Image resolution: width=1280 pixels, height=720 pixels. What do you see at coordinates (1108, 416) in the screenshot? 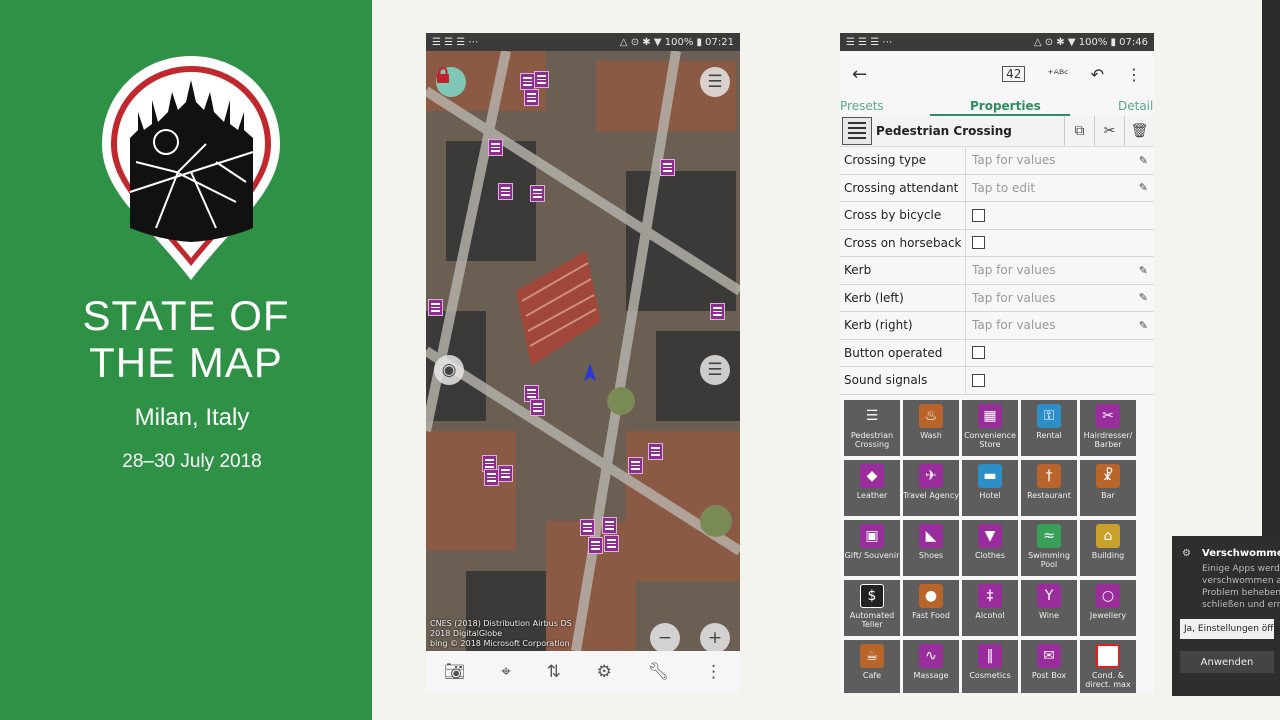
I see `preset-icon: ✂` at bounding box center [1108, 416].